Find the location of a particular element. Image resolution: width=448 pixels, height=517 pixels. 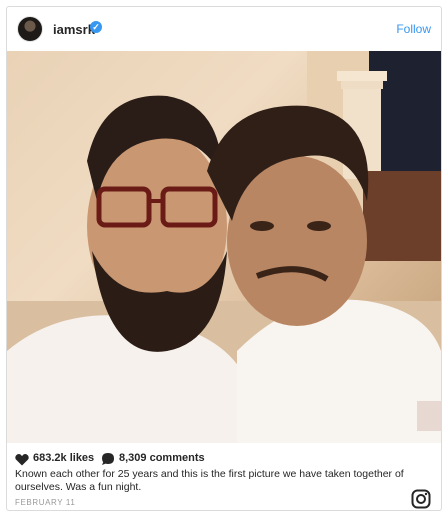

likes-count: 683.2k likes is located at coordinates (63, 458).